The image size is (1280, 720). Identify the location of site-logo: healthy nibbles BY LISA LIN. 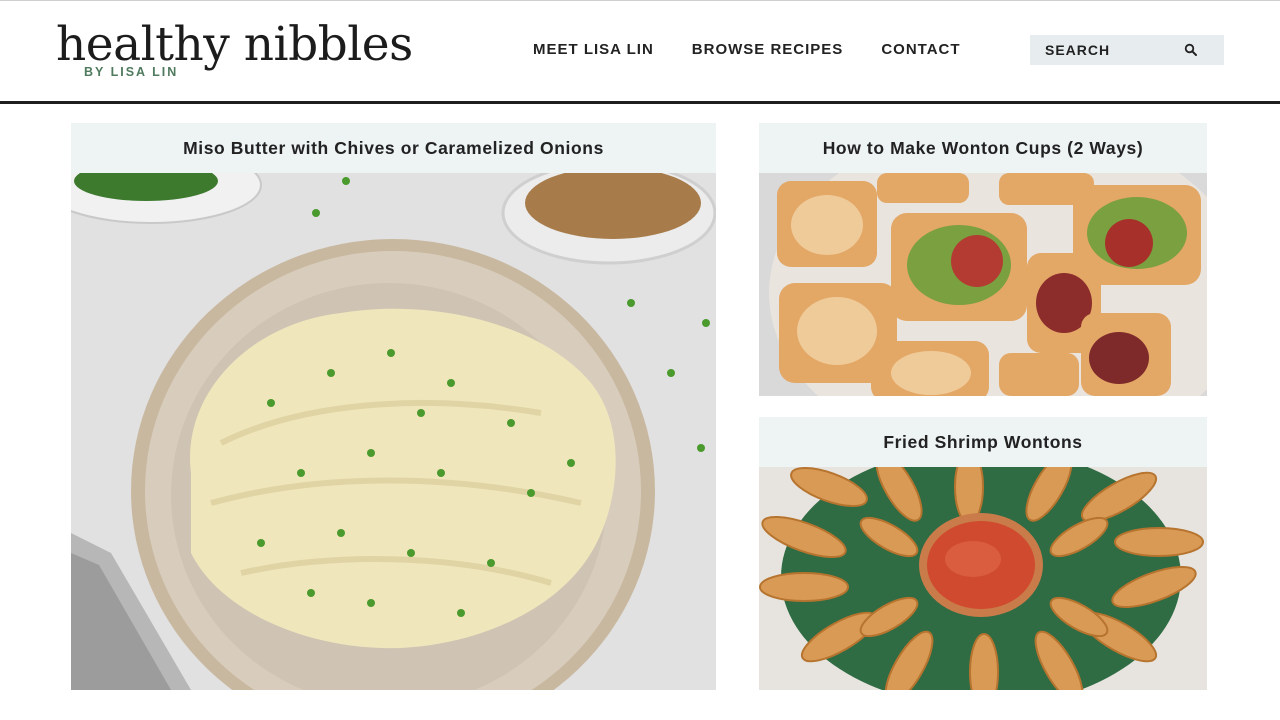
(234, 48).